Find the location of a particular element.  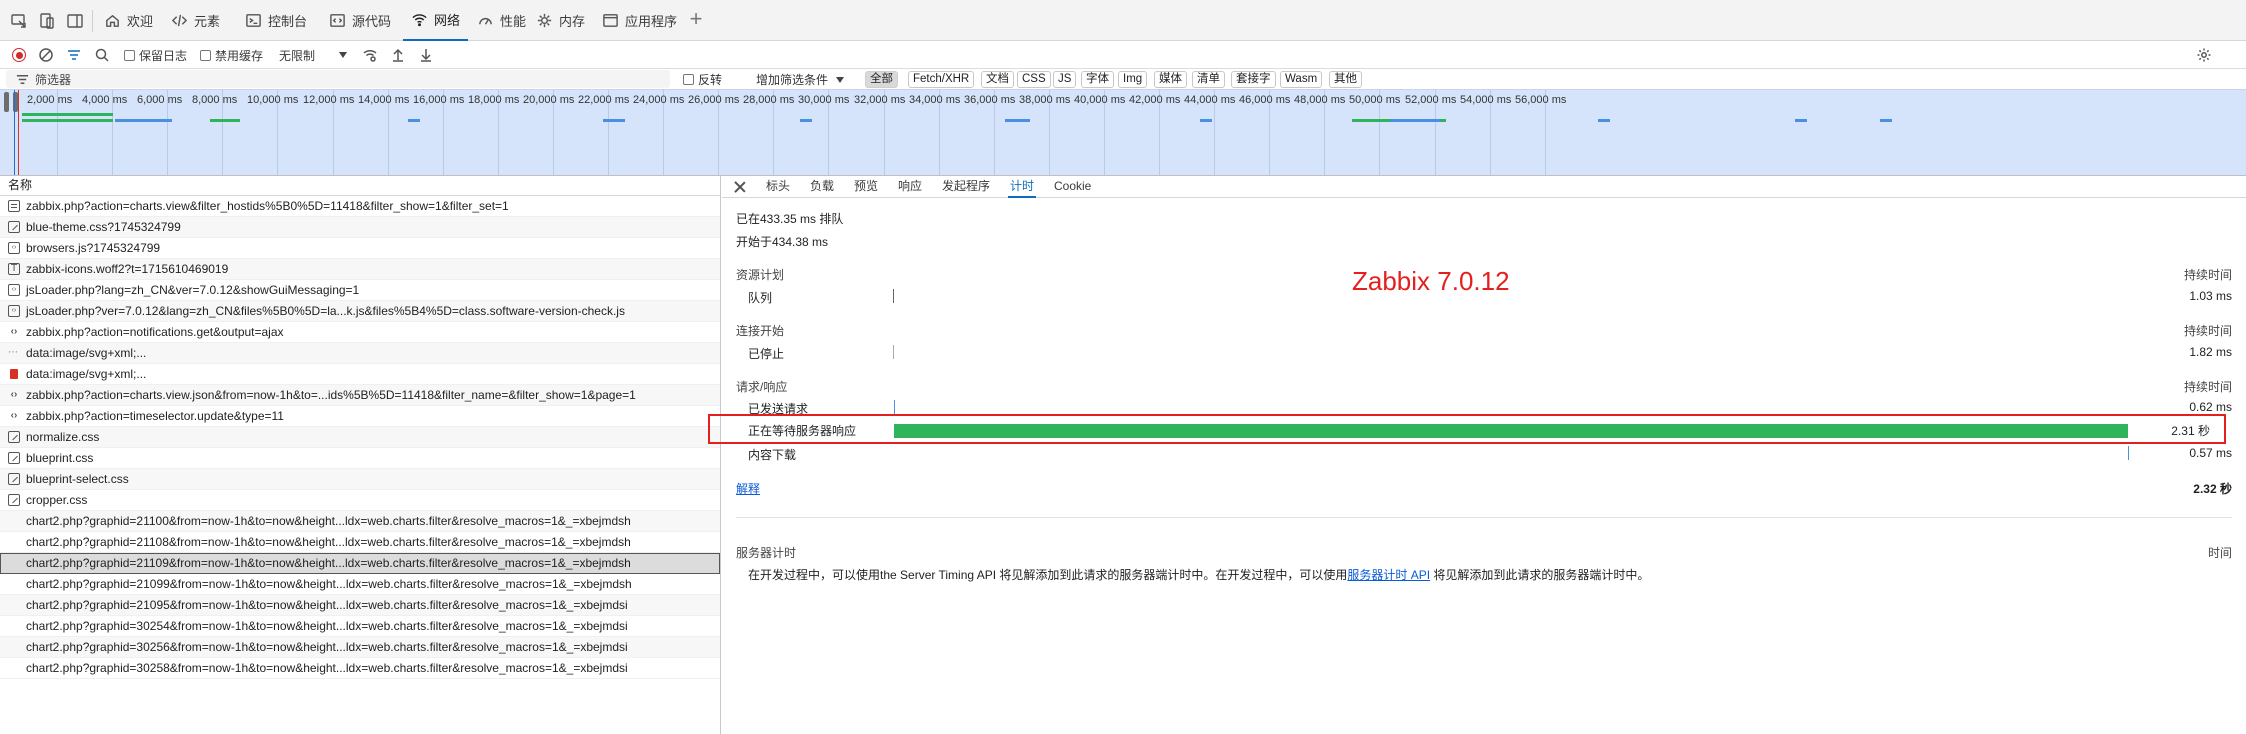

tab-console: 控制台 is located at coordinates (276, 20).